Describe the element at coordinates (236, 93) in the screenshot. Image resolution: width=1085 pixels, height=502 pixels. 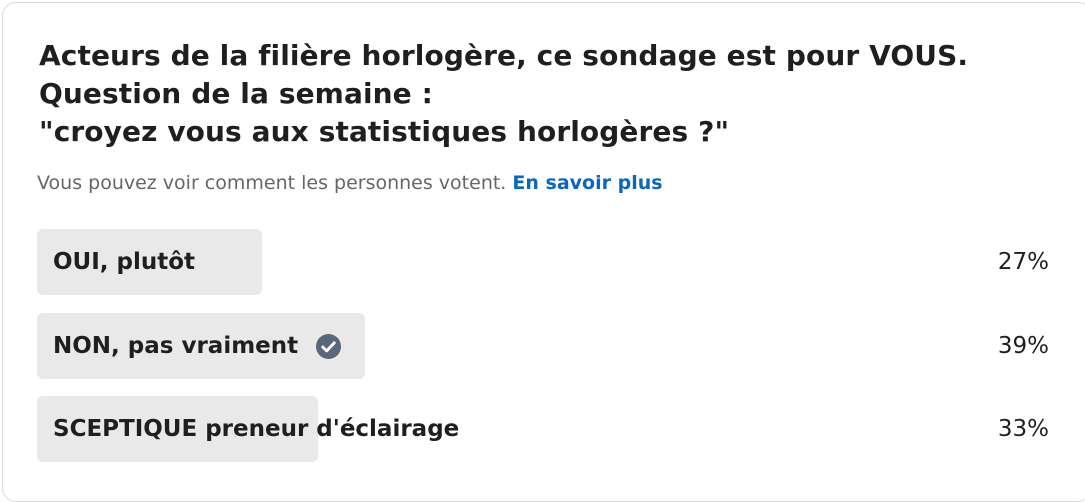
I see `question-line-2: Question de la semaine :` at that location.